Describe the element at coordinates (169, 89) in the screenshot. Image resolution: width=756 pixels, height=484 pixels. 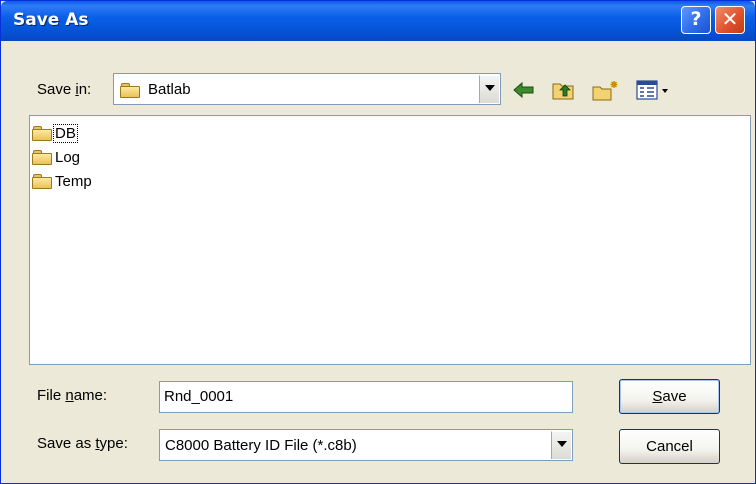
I see `save-in-folder-name: Batlab` at that location.